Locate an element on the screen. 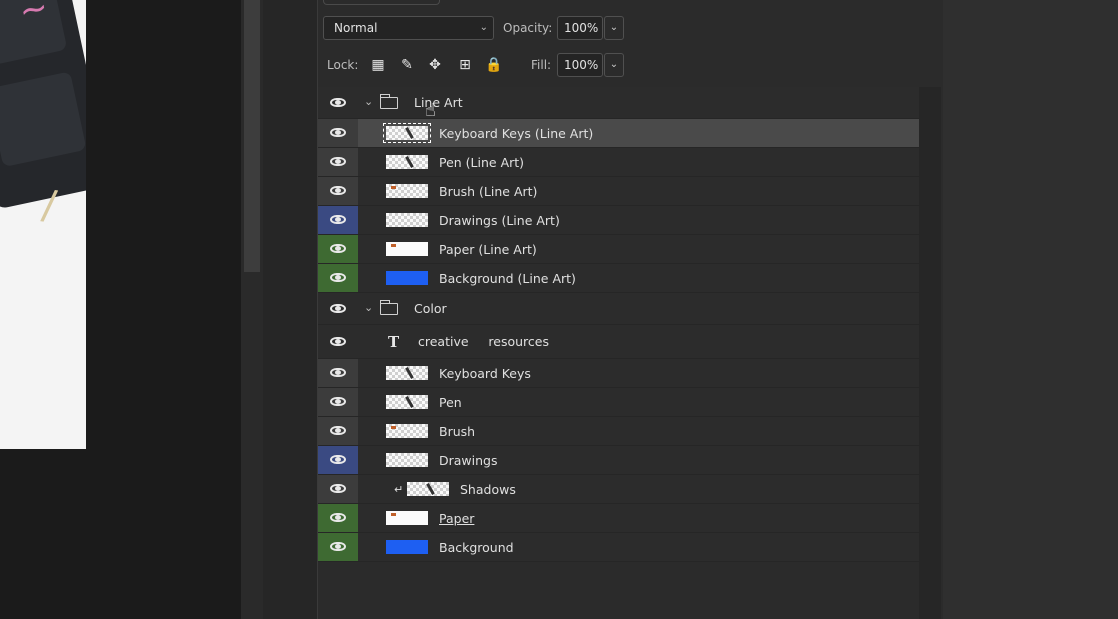  opacity-label: Opacity: is located at coordinates (528, 28).